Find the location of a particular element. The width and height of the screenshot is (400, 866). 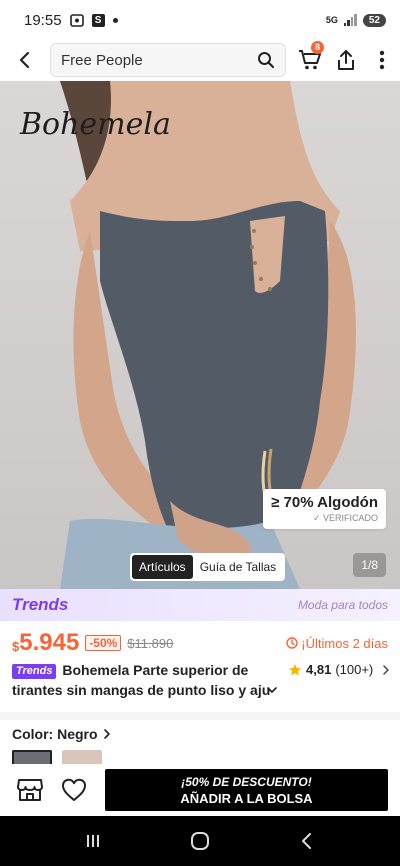

color-label: Color: Negro is located at coordinates (55, 734).